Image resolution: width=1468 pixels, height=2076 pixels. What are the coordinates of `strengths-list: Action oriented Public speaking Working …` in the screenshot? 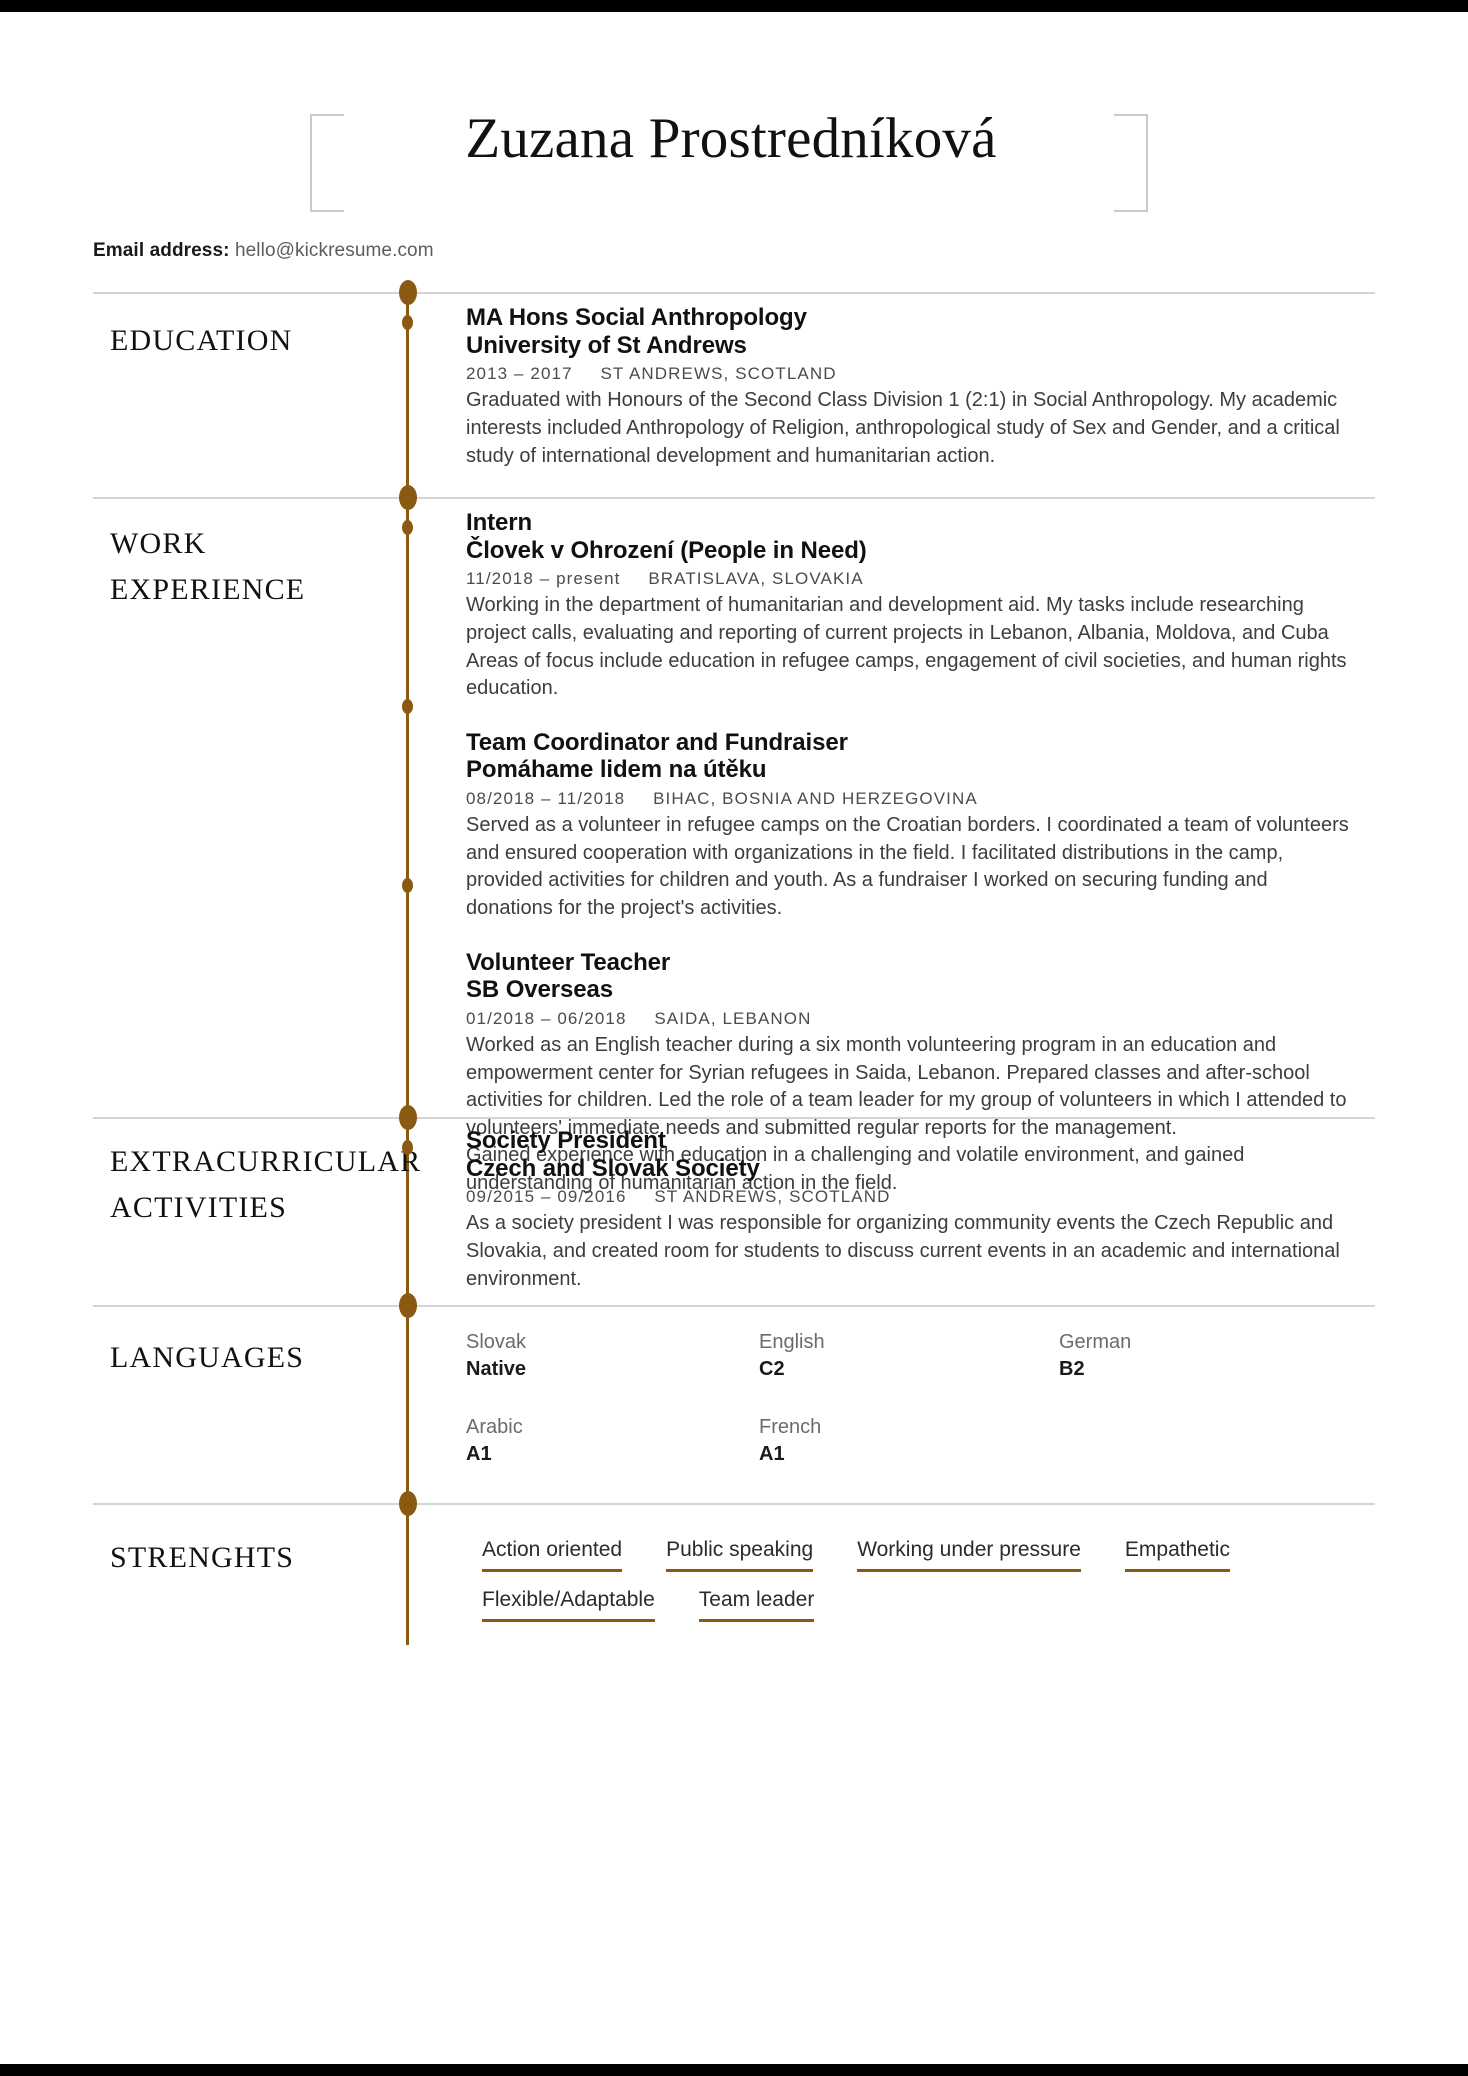 It's located at (967, 1567).